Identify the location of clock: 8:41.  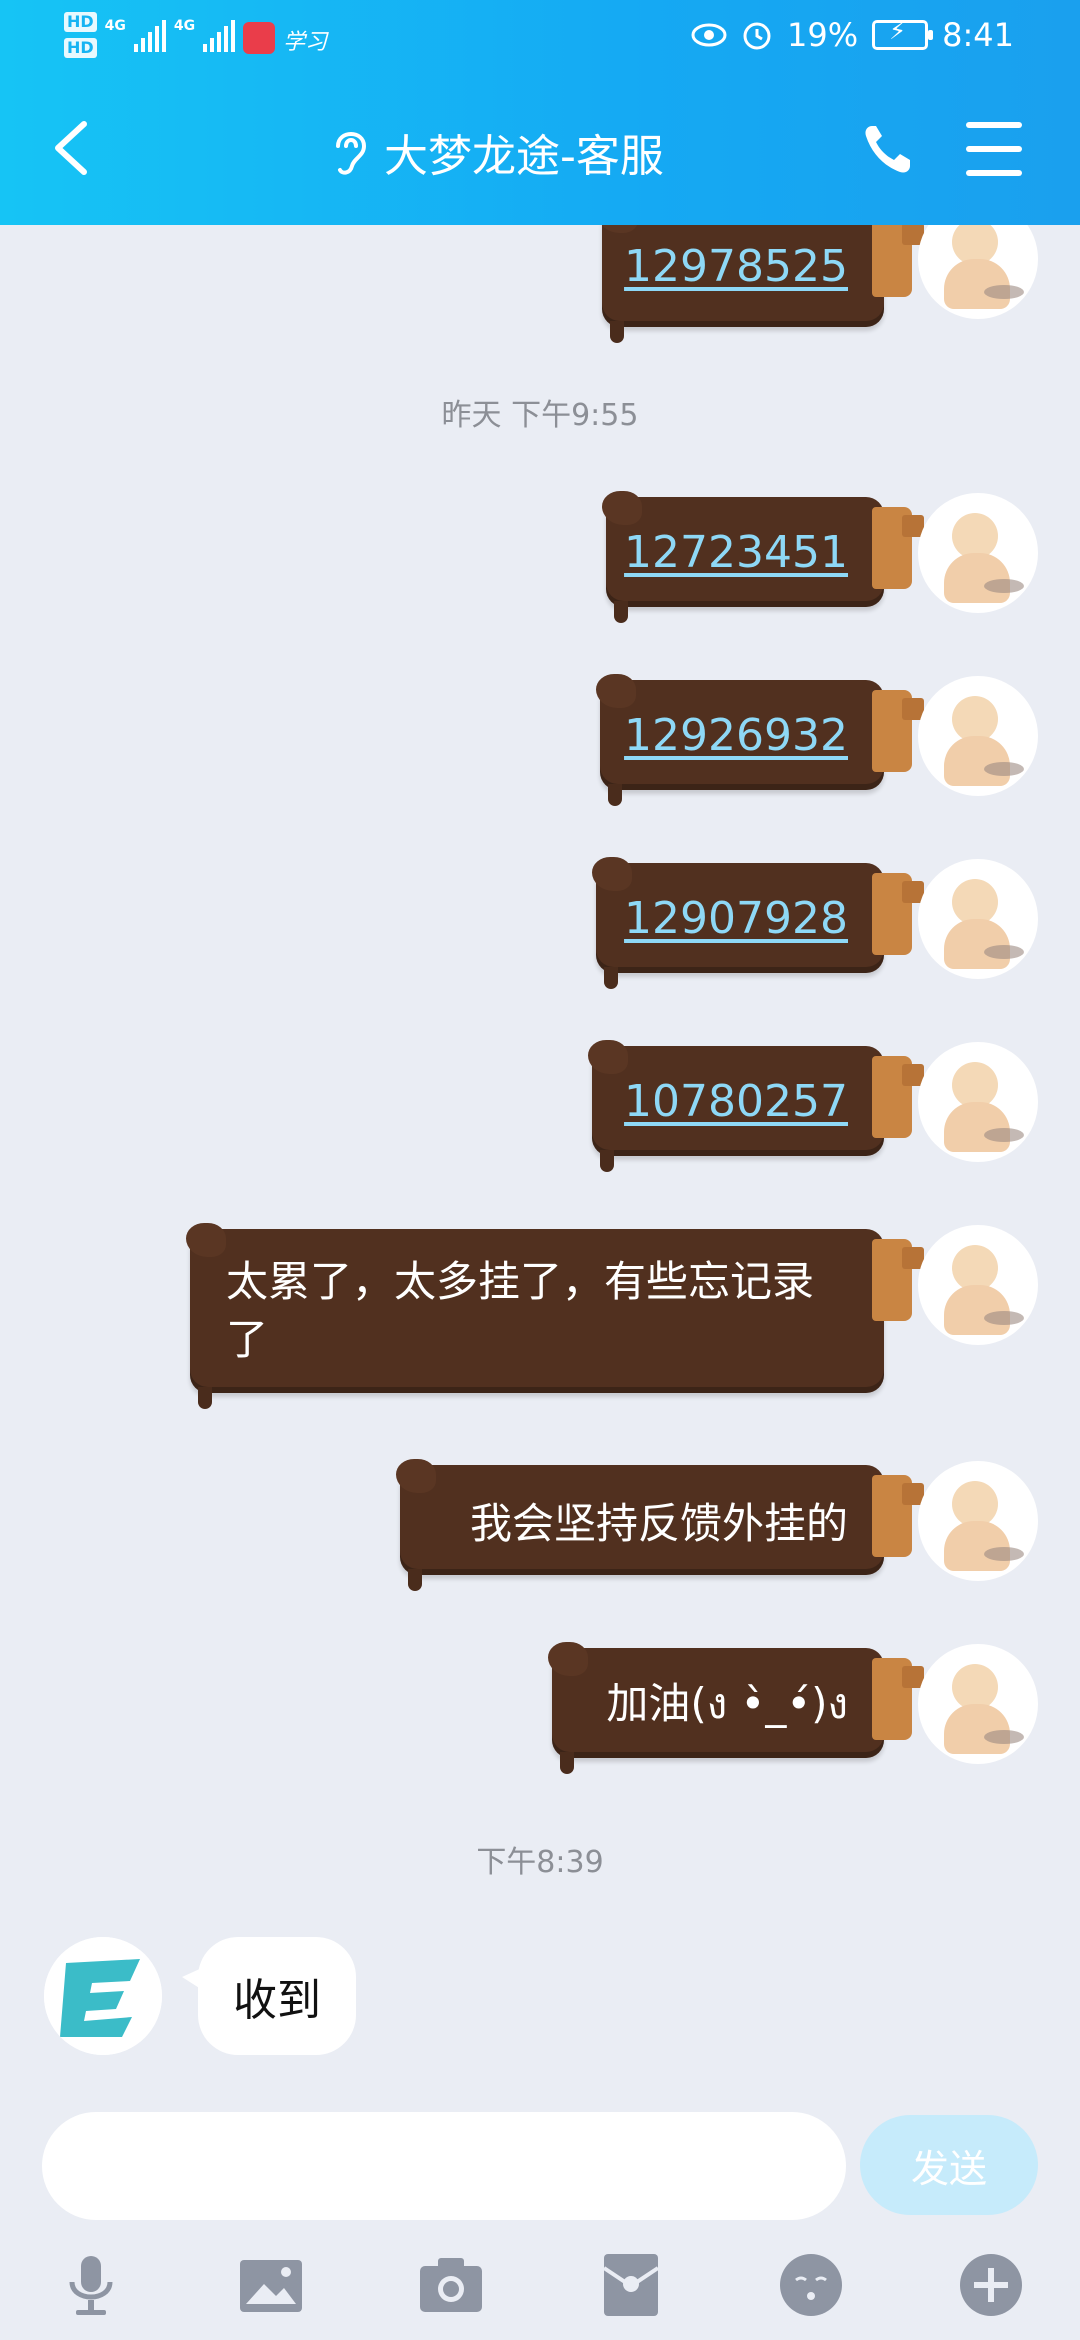
(978, 35).